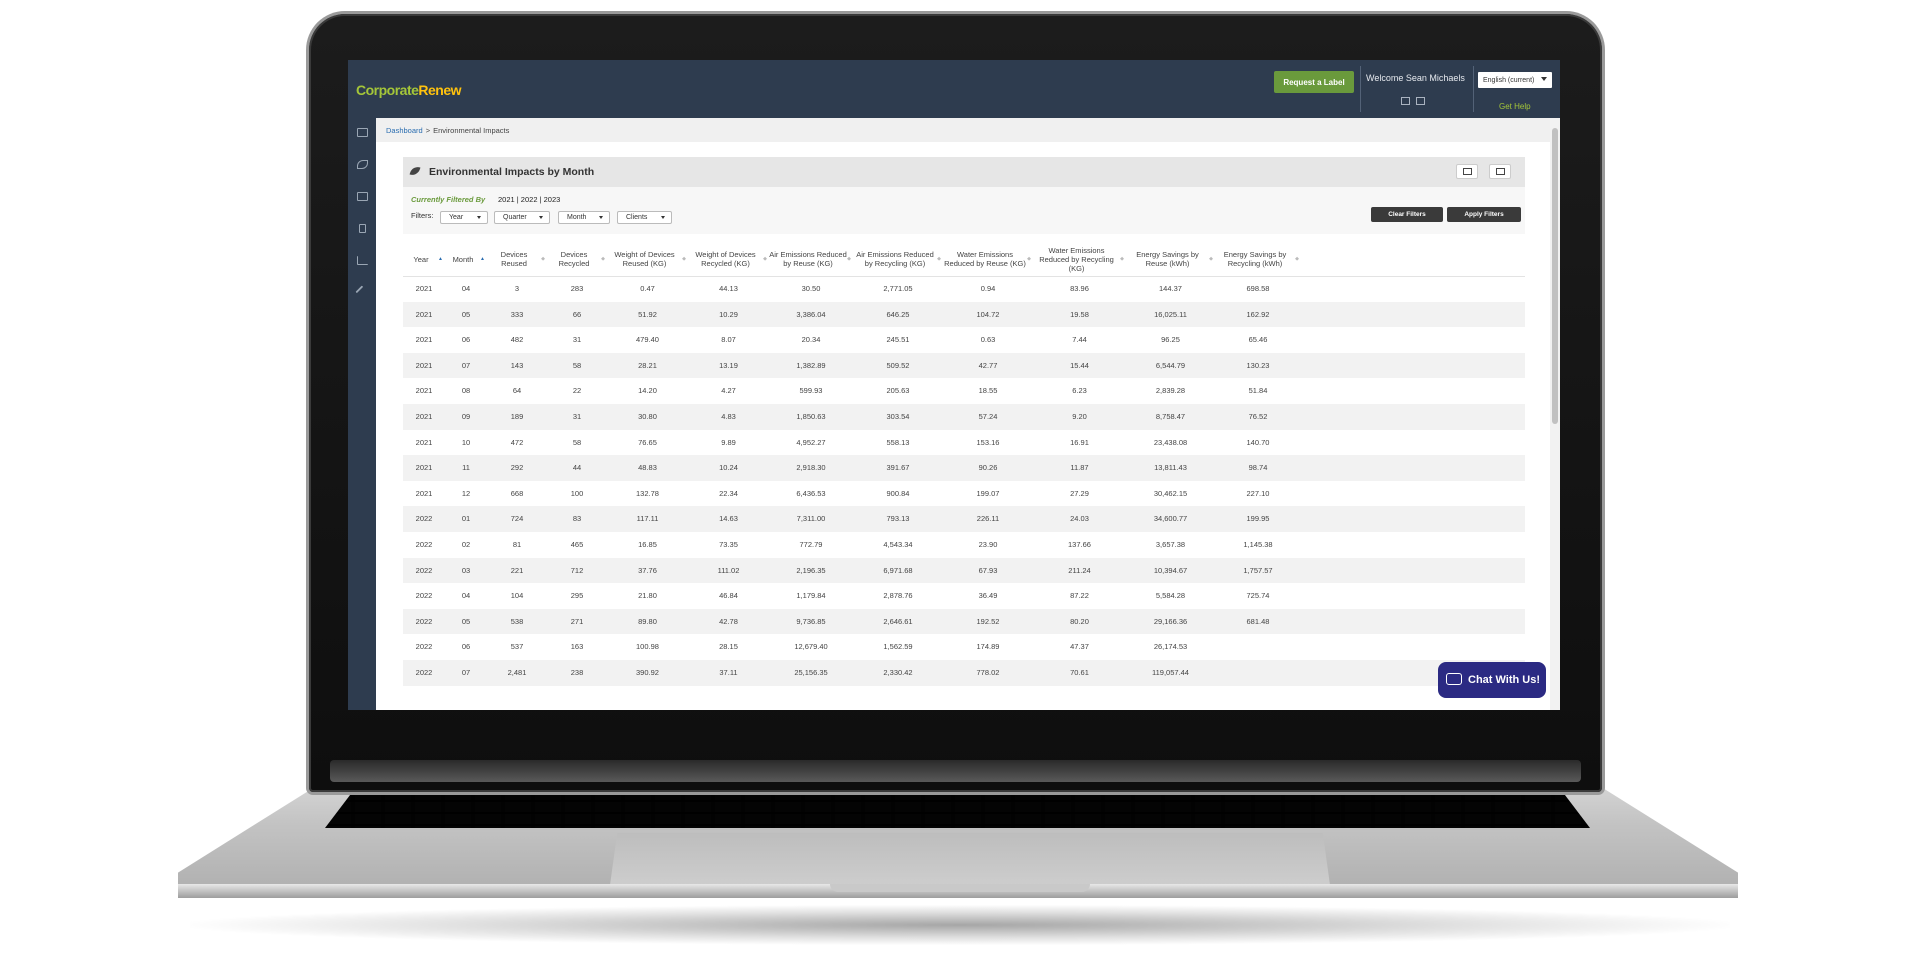  I want to click on table-cell: 724, so click(517, 519).